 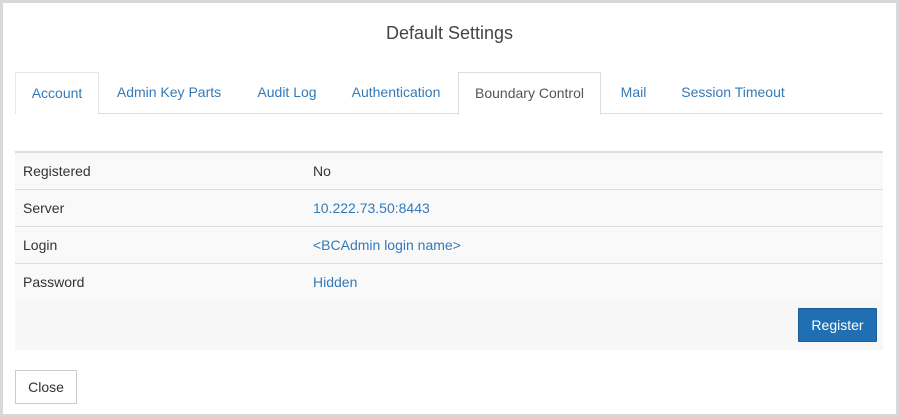 What do you see at coordinates (449, 325) in the screenshot?
I see `table-footer-bar: Register` at bounding box center [449, 325].